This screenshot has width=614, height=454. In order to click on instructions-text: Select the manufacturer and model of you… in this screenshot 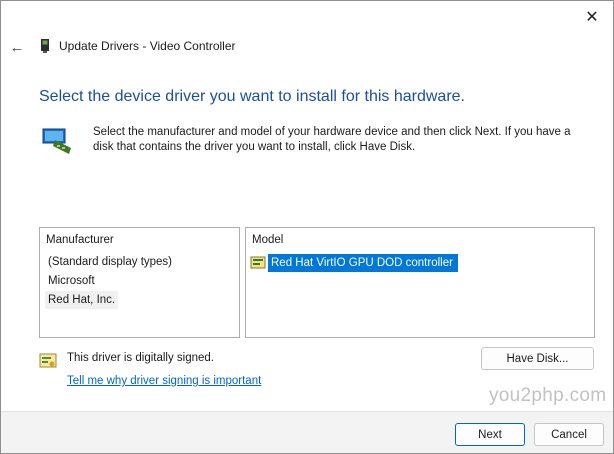, I will do `click(332, 139)`.